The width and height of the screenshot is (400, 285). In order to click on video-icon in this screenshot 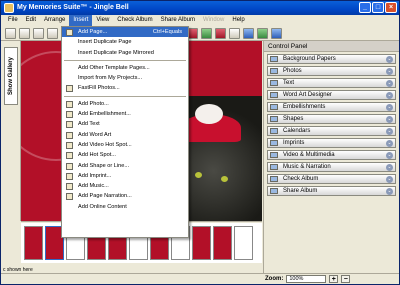, I will do `click(274, 155)`.